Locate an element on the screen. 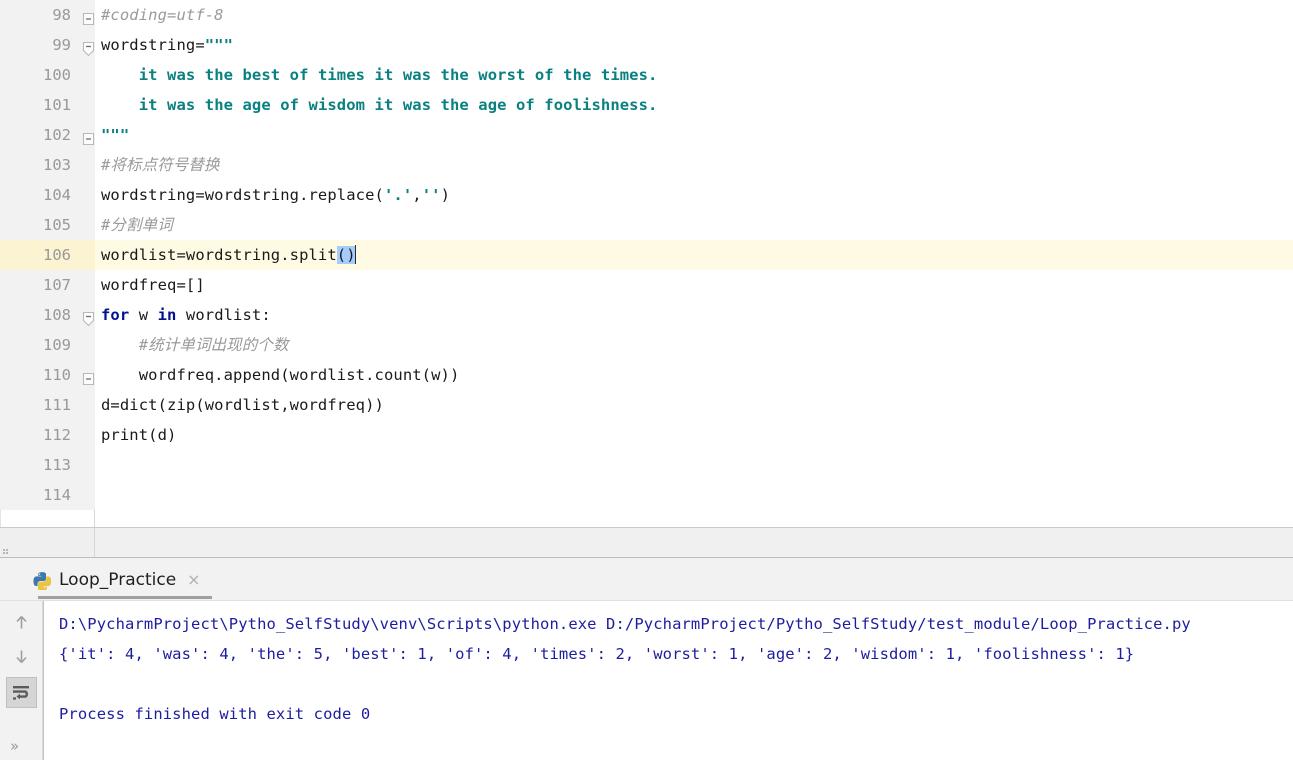 This screenshot has width=1293, height=760. code-line-110: 110 wordfreq.append(wordlist.count(w)) is located at coordinates (646, 375).